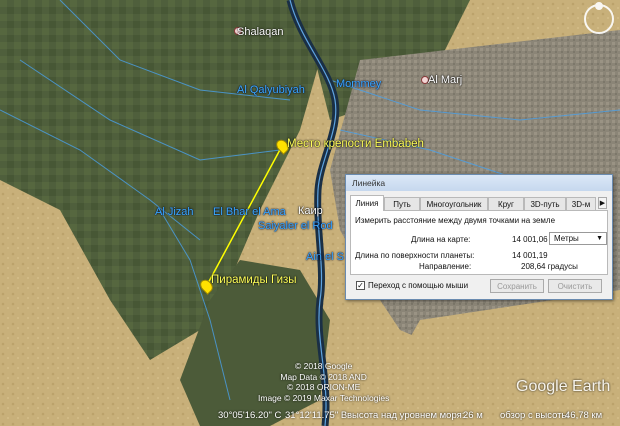  What do you see at coordinates (534, 415) in the screenshot?
I see `eye-altitude-label: обзор с высоты` at bounding box center [534, 415].